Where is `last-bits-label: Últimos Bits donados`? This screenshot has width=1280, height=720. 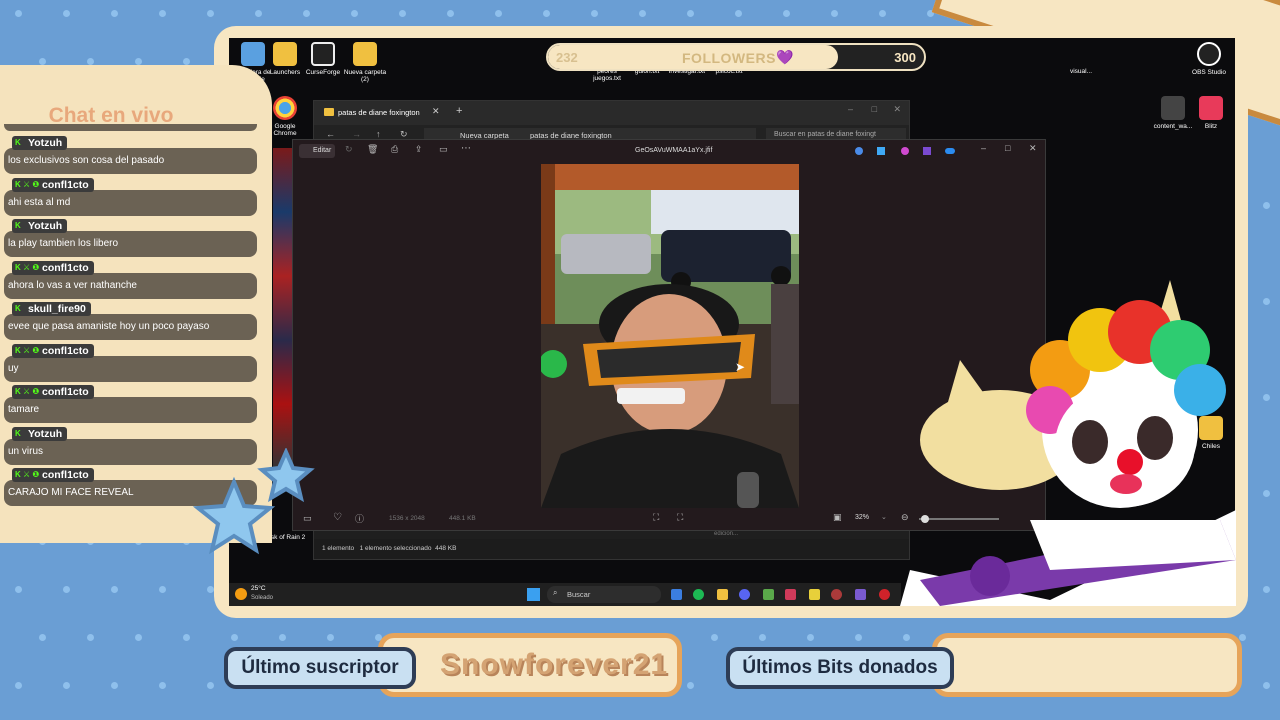 last-bits-label: Últimos Bits donados is located at coordinates (840, 668).